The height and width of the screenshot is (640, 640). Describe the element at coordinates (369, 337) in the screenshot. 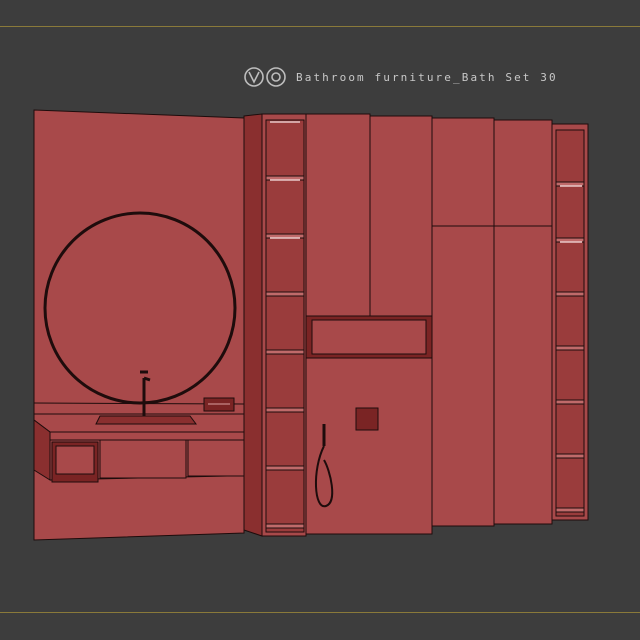

I see `cabinet-niche-inner` at that location.